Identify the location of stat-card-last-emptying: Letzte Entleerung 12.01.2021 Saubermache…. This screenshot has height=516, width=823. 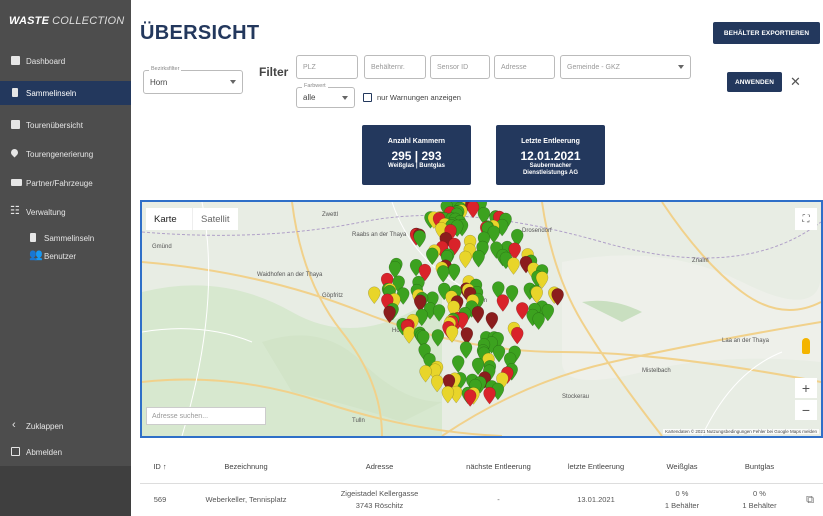
(550, 155).